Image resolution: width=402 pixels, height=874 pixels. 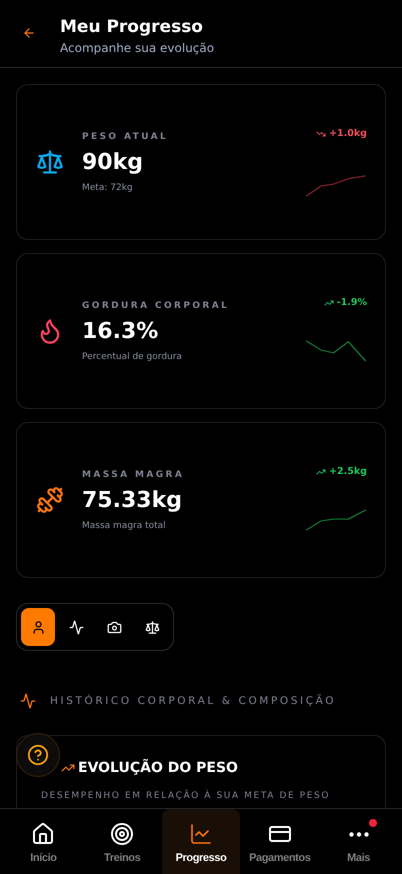 What do you see at coordinates (122, 841) in the screenshot?
I see `nav-item: Treinos` at bounding box center [122, 841].